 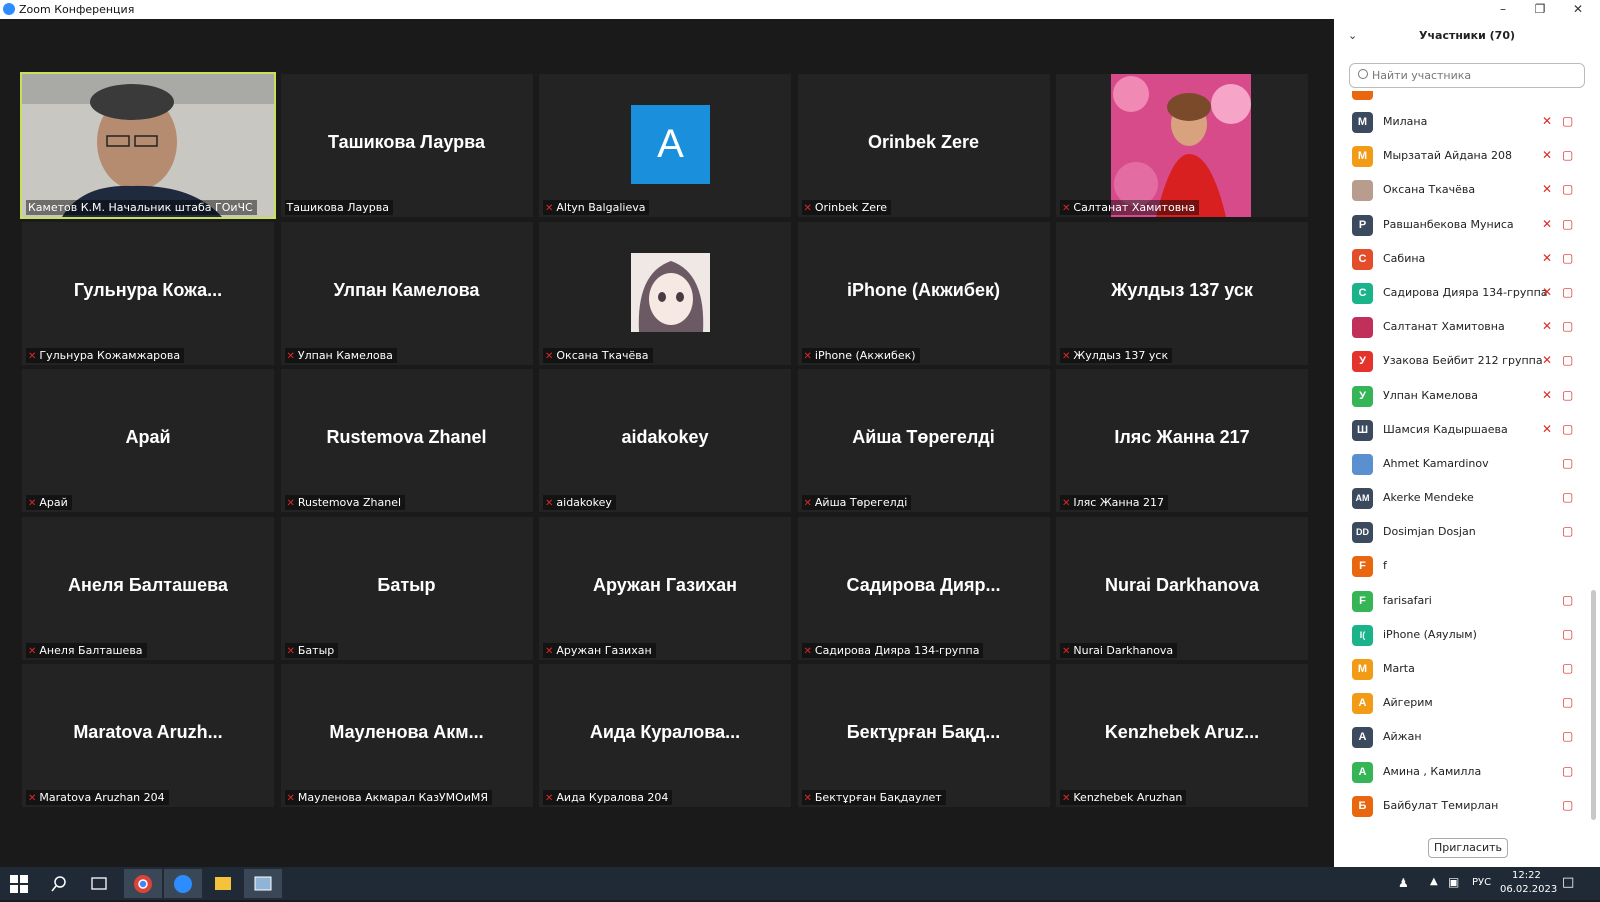 What do you see at coordinates (148, 736) in the screenshot?
I see `video-tile: Maratova Aruzh... ✕ Maratova Aruzhan 204` at bounding box center [148, 736].